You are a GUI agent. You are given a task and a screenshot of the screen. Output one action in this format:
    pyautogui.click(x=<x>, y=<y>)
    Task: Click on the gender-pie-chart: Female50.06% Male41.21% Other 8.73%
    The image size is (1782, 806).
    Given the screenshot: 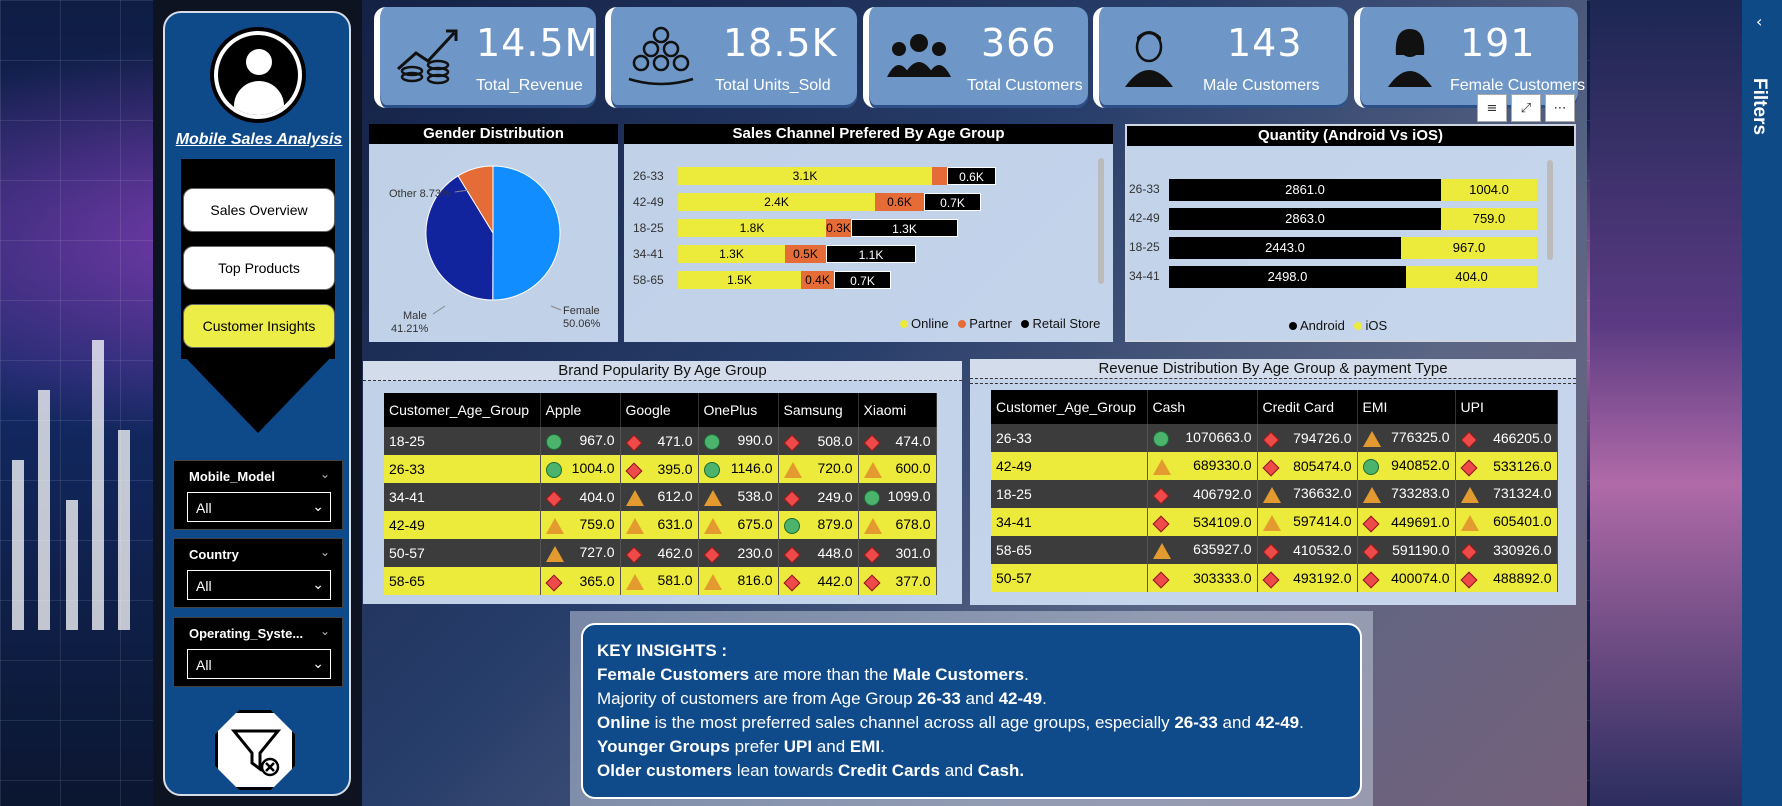 What is the action you would take?
    pyautogui.click(x=493, y=243)
    